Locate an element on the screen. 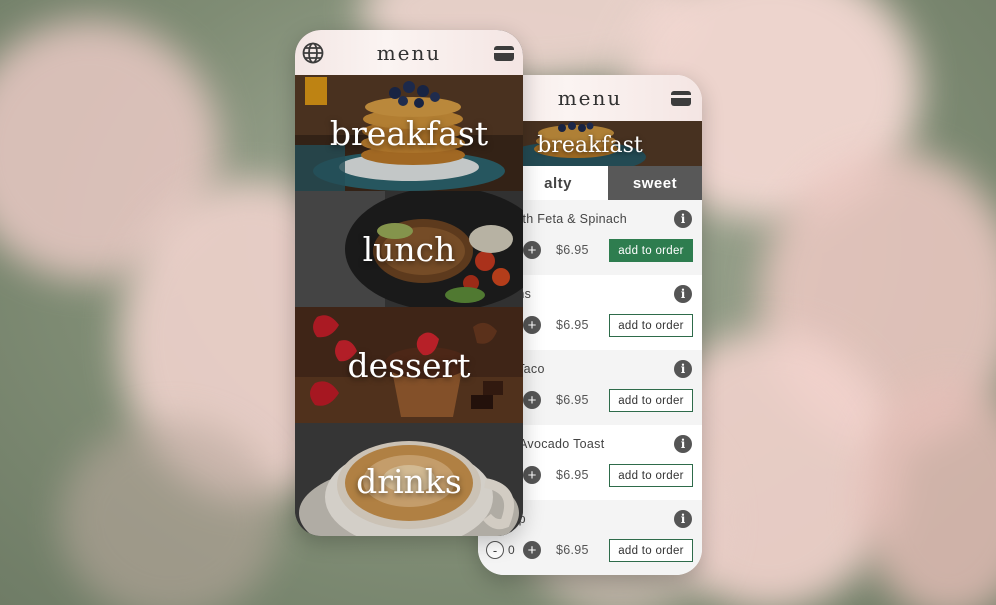 This screenshot has height=605, width=996. category-lunch: lunch is located at coordinates (409, 249).